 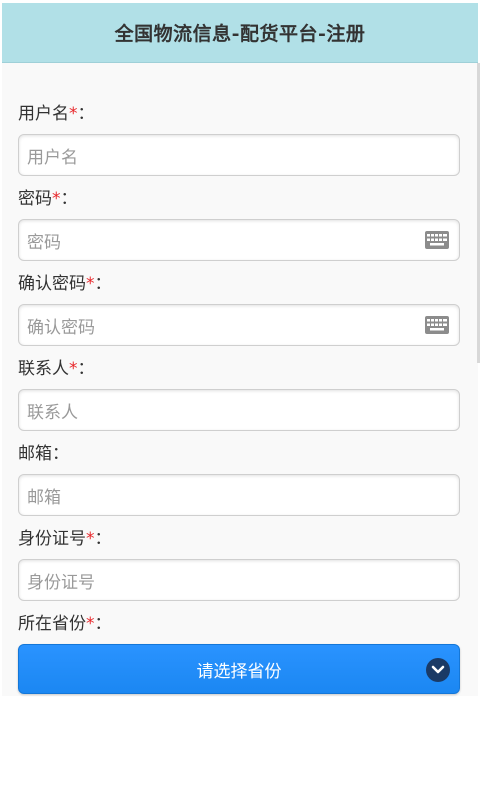 I want to click on contact-placeholder: 联系人, so click(x=52, y=412).